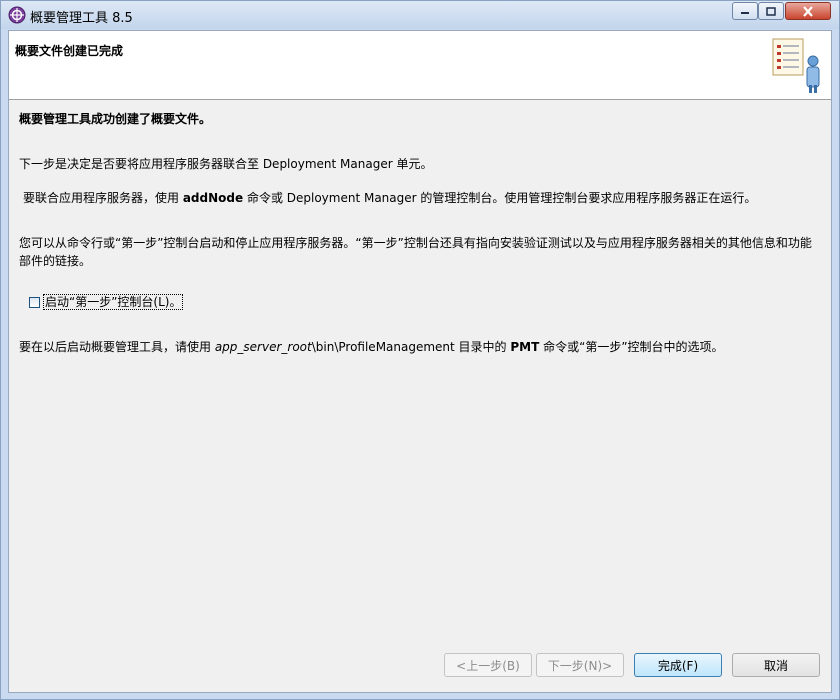  I want to click on close-icon, so click(808, 11).